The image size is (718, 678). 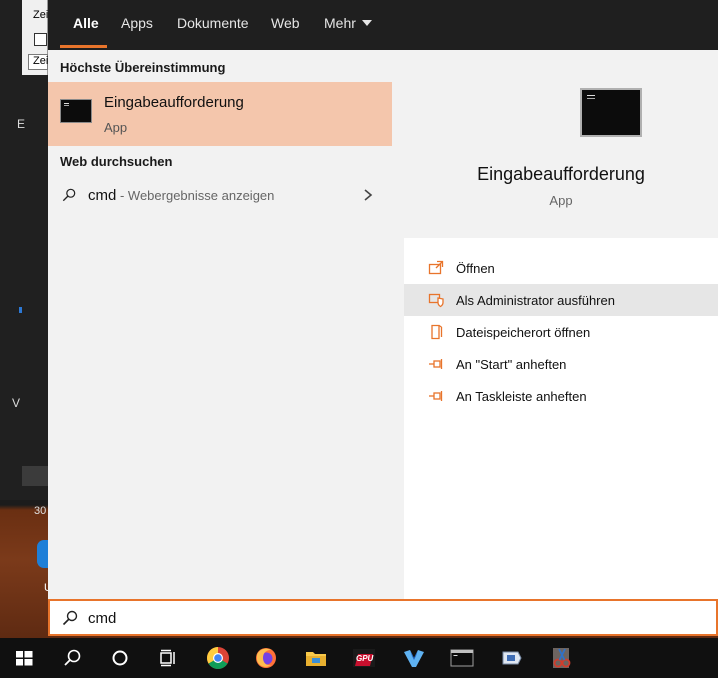 What do you see at coordinates (35, 476) in the screenshot?
I see `background-bar` at bounding box center [35, 476].